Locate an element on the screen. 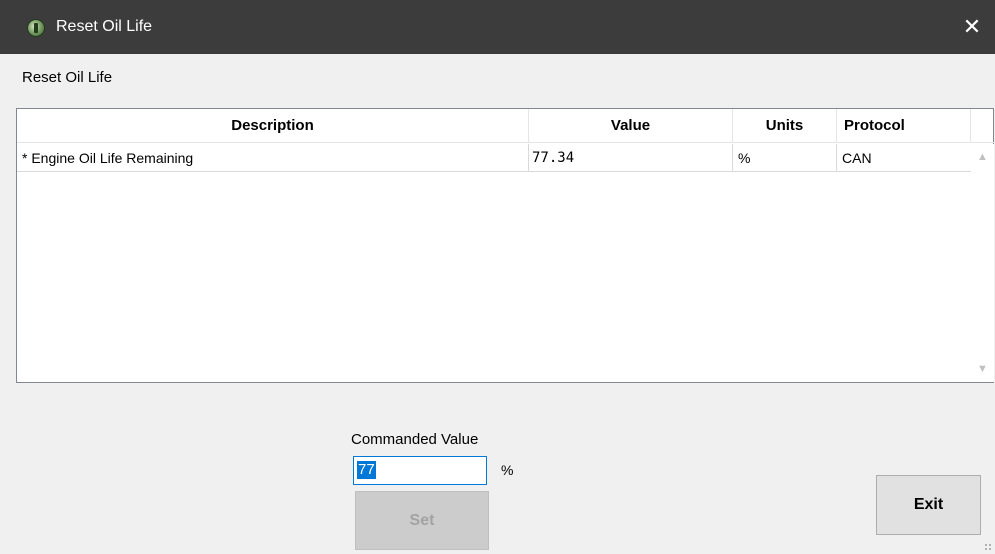  column-header-units: Units is located at coordinates (785, 126).